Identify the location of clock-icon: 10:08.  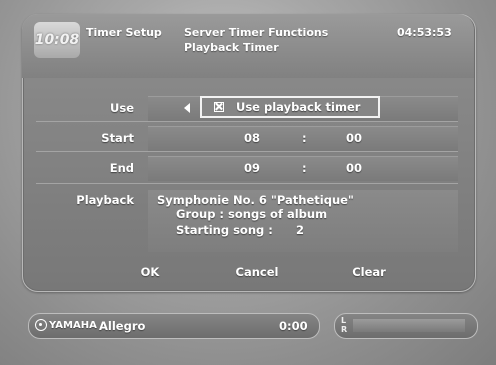
(57, 40).